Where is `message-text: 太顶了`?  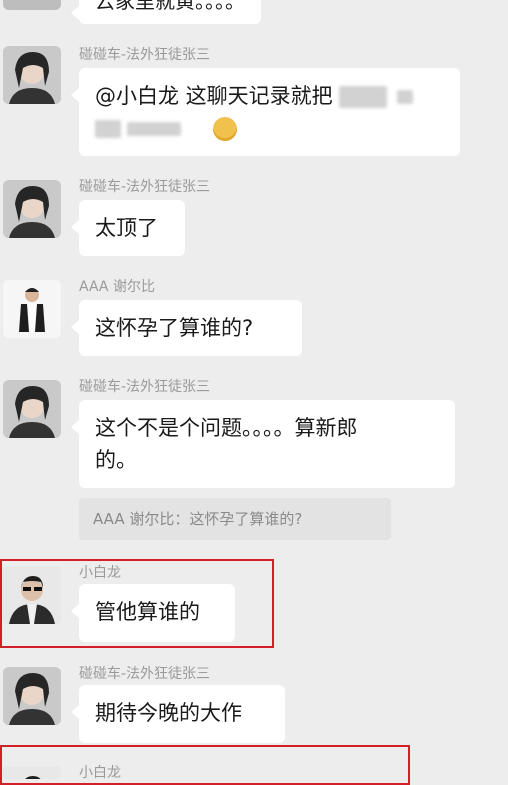
message-text: 太顶了 is located at coordinates (126, 228).